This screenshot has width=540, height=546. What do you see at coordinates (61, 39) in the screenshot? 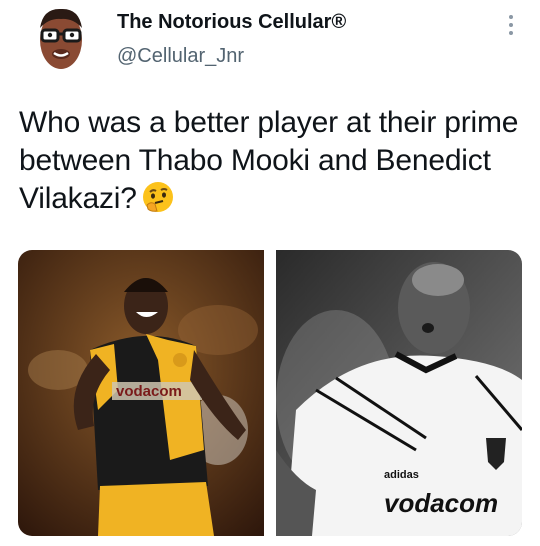
I see `avatar` at bounding box center [61, 39].